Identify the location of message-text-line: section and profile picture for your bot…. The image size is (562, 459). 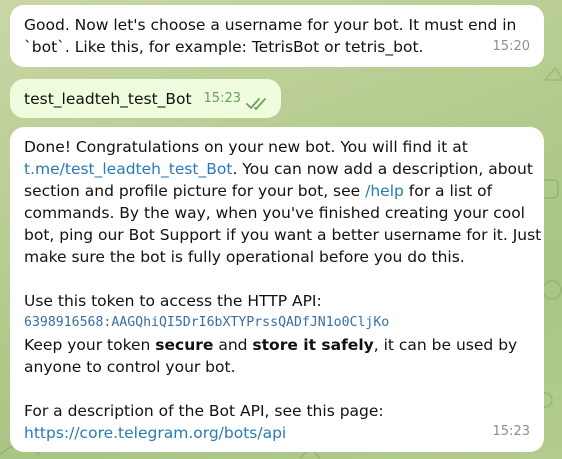
(277, 191).